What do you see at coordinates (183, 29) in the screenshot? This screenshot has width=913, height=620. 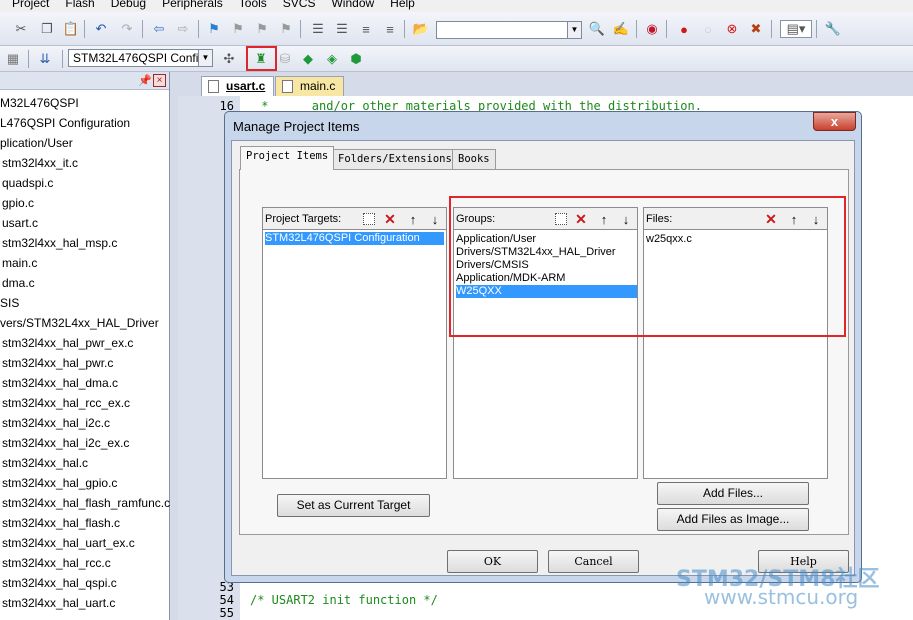 I see `nav-forward-icon: ⇨` at bounding box center [183, 29].